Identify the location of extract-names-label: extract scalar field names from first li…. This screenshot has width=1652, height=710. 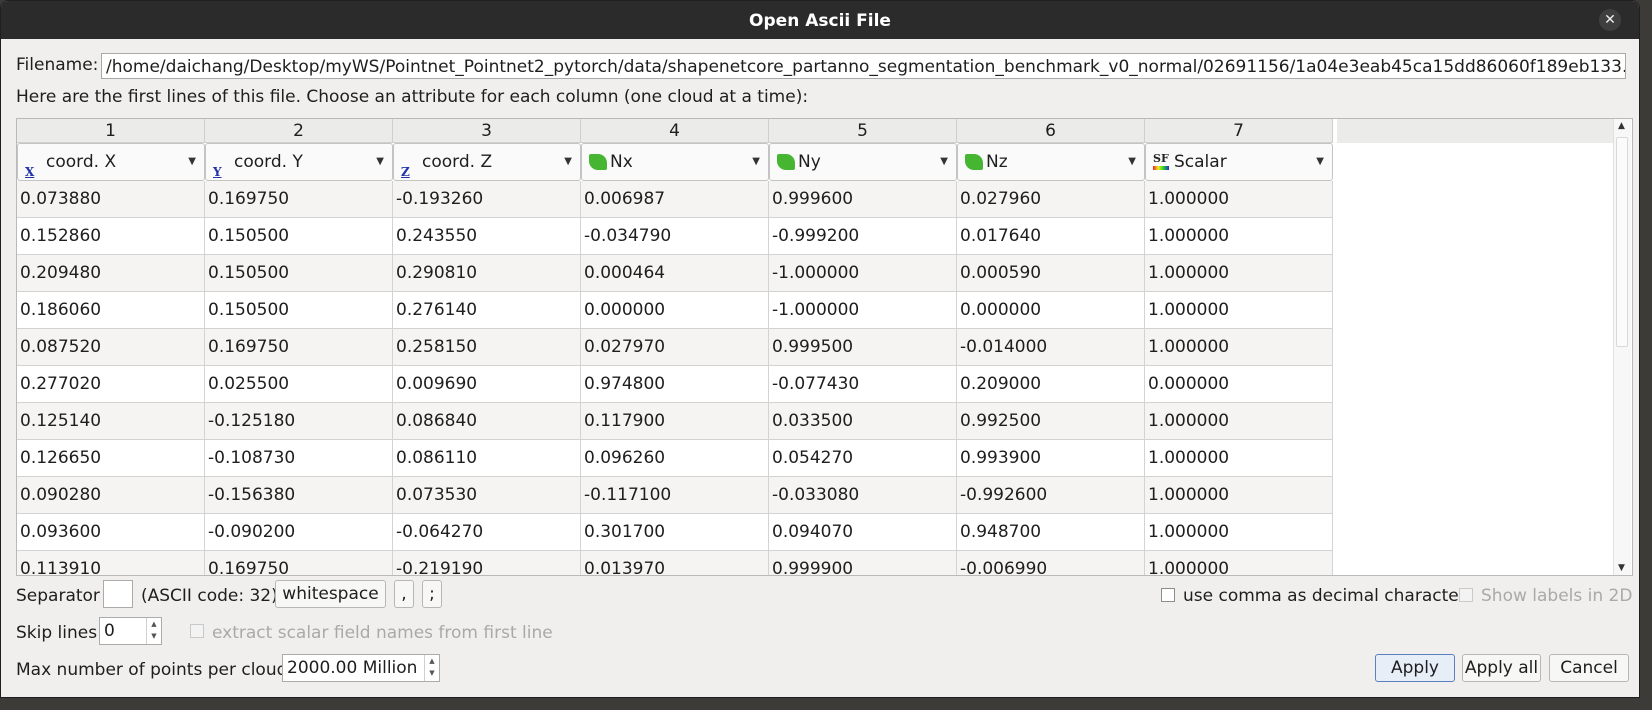
(382, 633).